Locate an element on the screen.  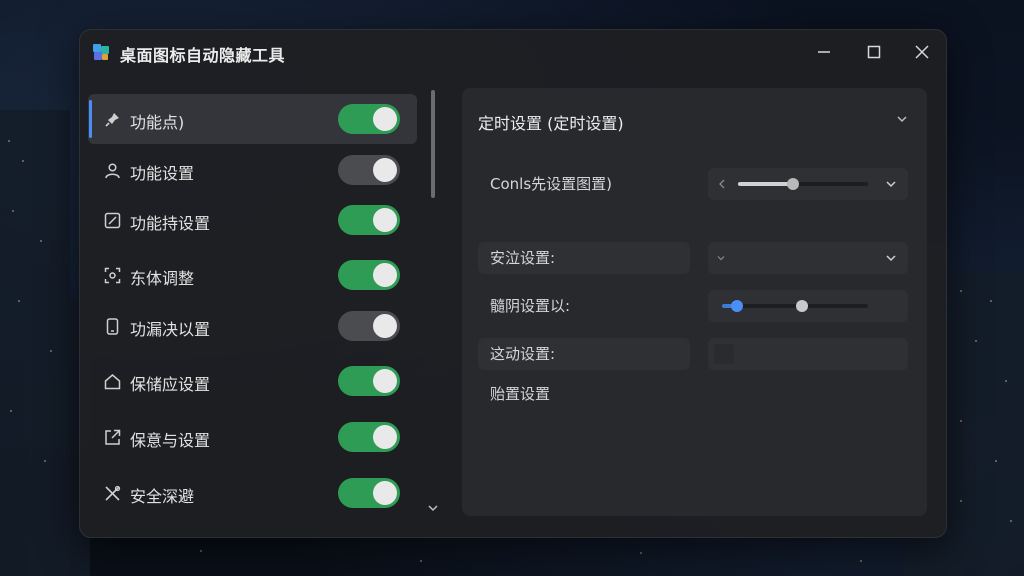
edit-box-icon is located at coordinates (112, 220).